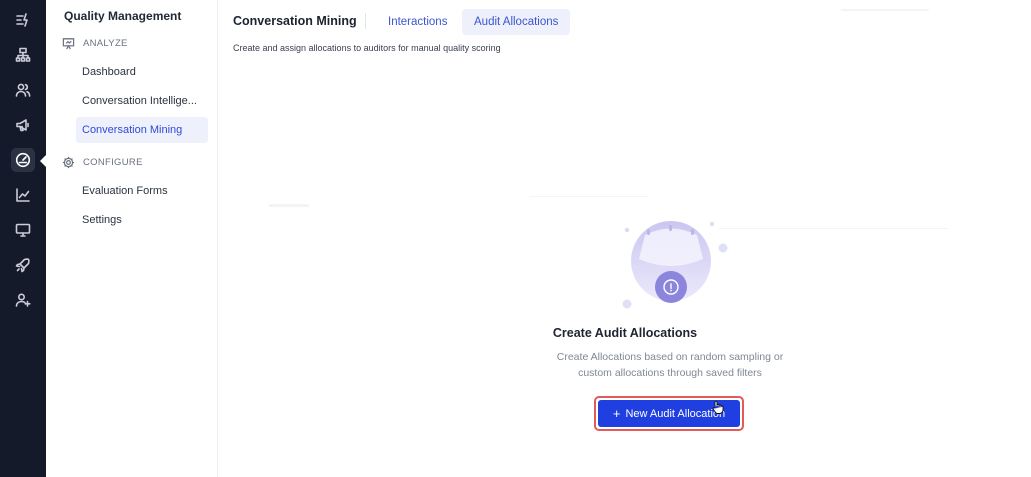  What do you see at coordinates (625, 333) in the screenshot?
I see `empty-state-title: Create Audit Allocations` at bounding box center [625, 333].